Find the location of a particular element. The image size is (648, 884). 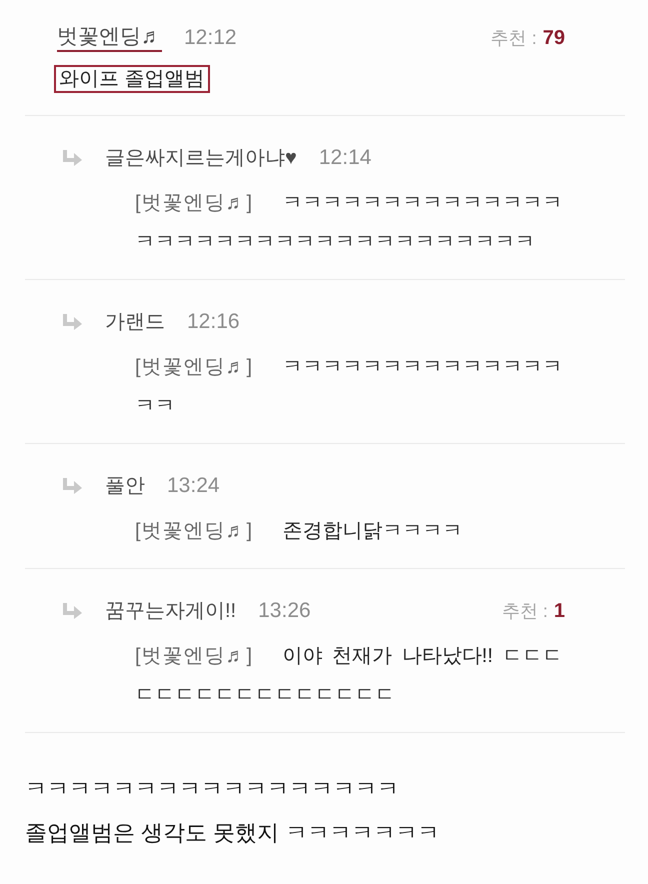

reply-text: [벗꽃엔딩♬] 존경합니닭ㅋㅋㅋㅋ is located at coordinates (299, 531).